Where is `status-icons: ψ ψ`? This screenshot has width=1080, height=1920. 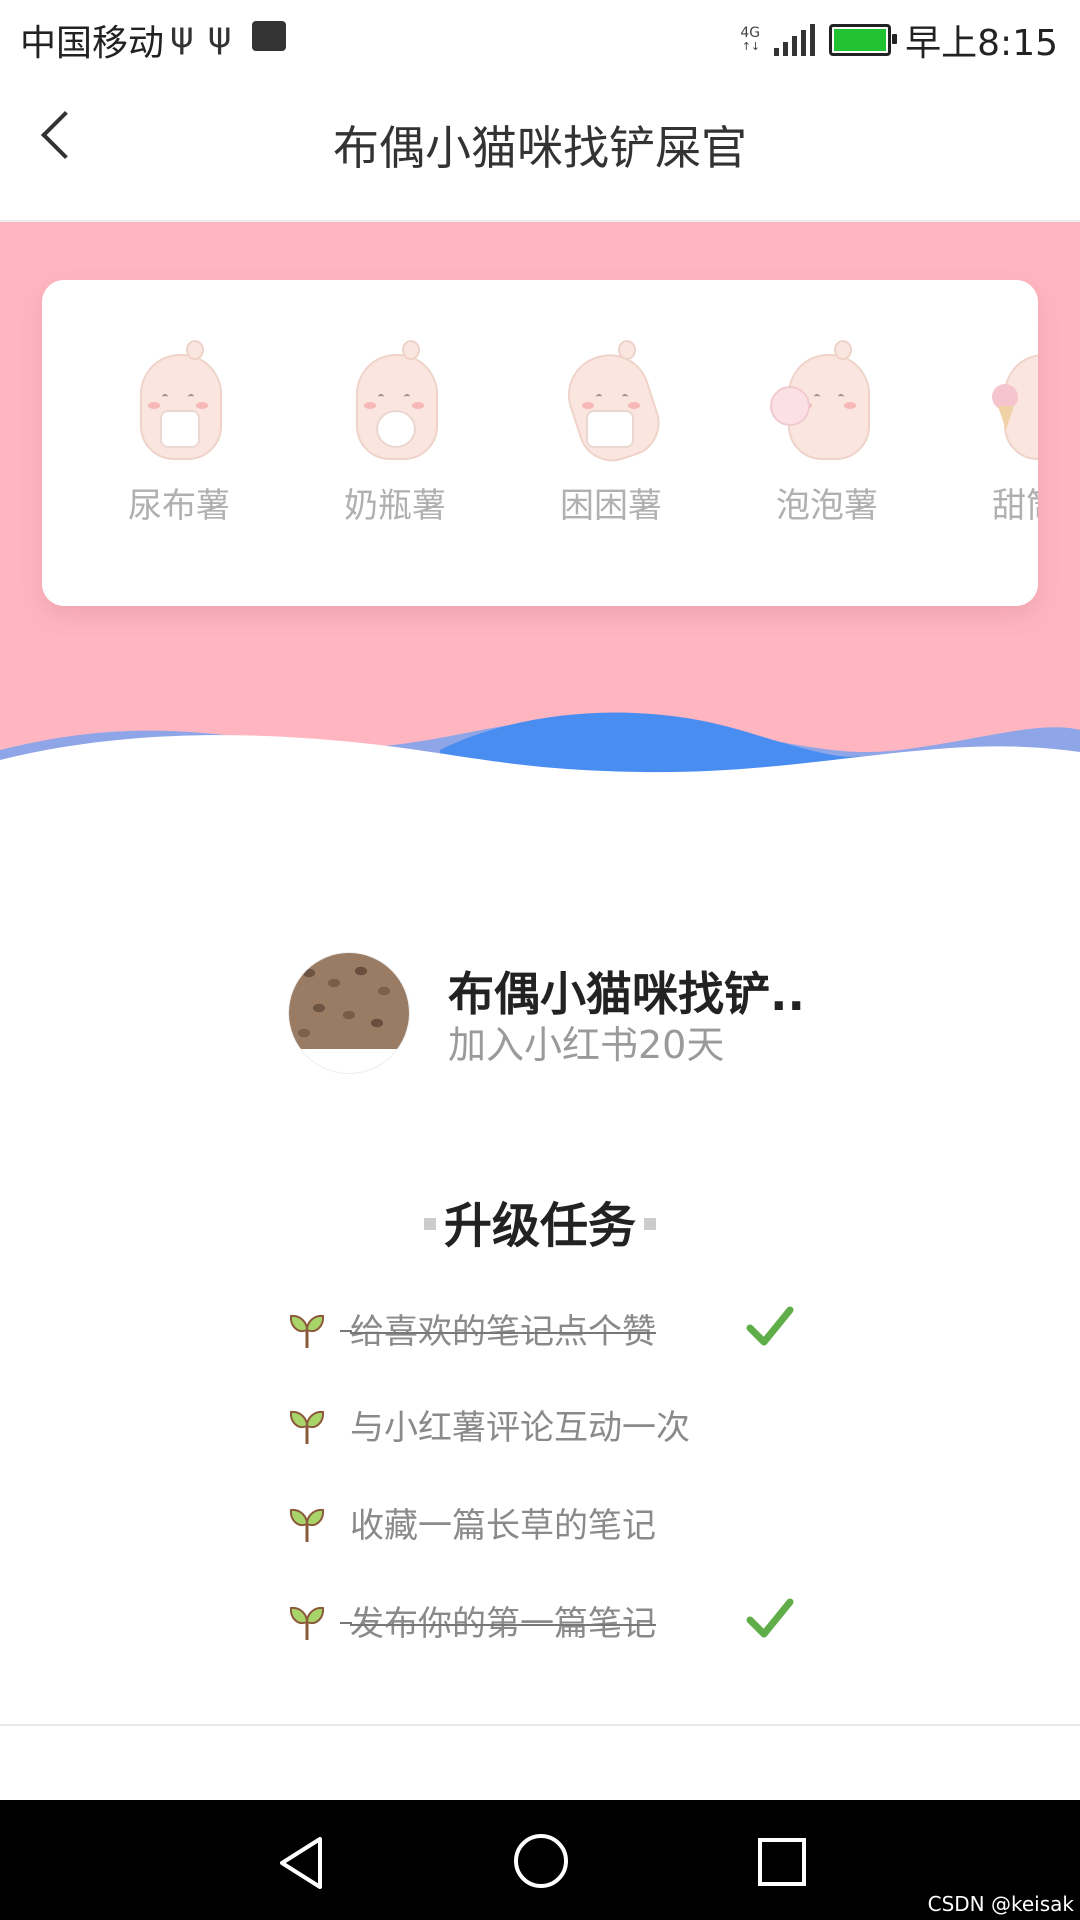 status-icons: ψ ψ is located at coordinates (228, 36).